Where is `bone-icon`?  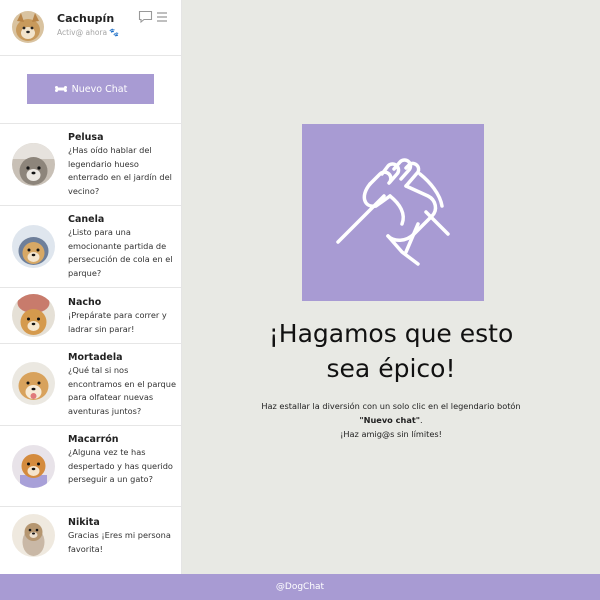 bone-icon is located at coordinates (60, 89).